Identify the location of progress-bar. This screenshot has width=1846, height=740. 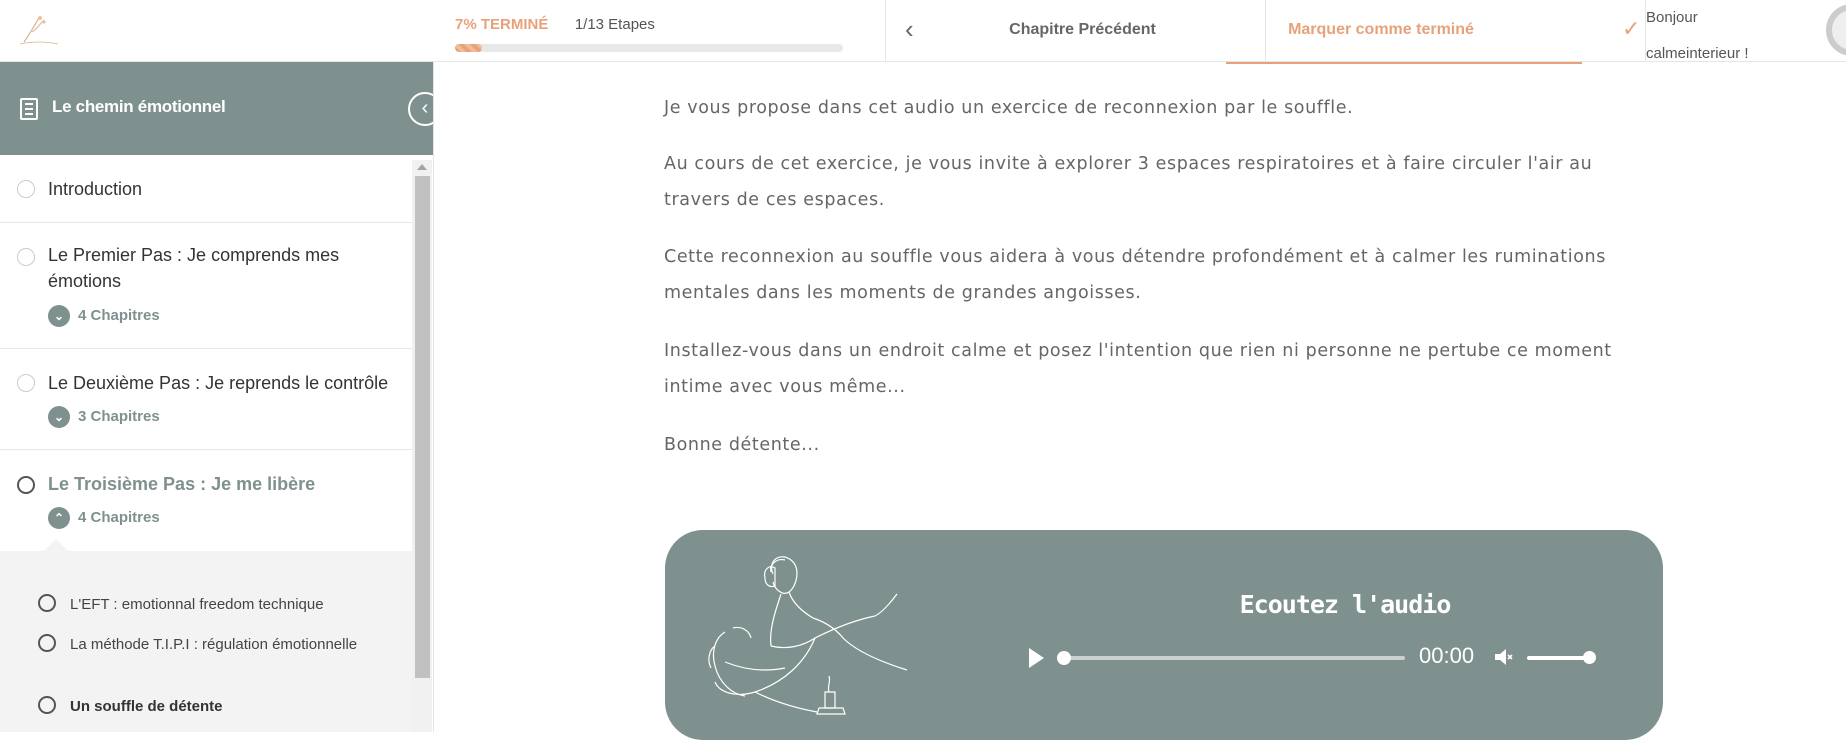
(649, 48).